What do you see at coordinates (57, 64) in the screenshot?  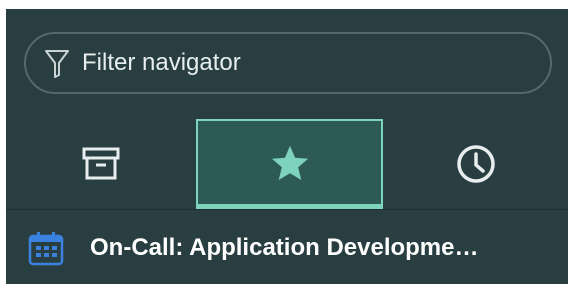 I see `filter-icon` at bounding box center [57, 64].